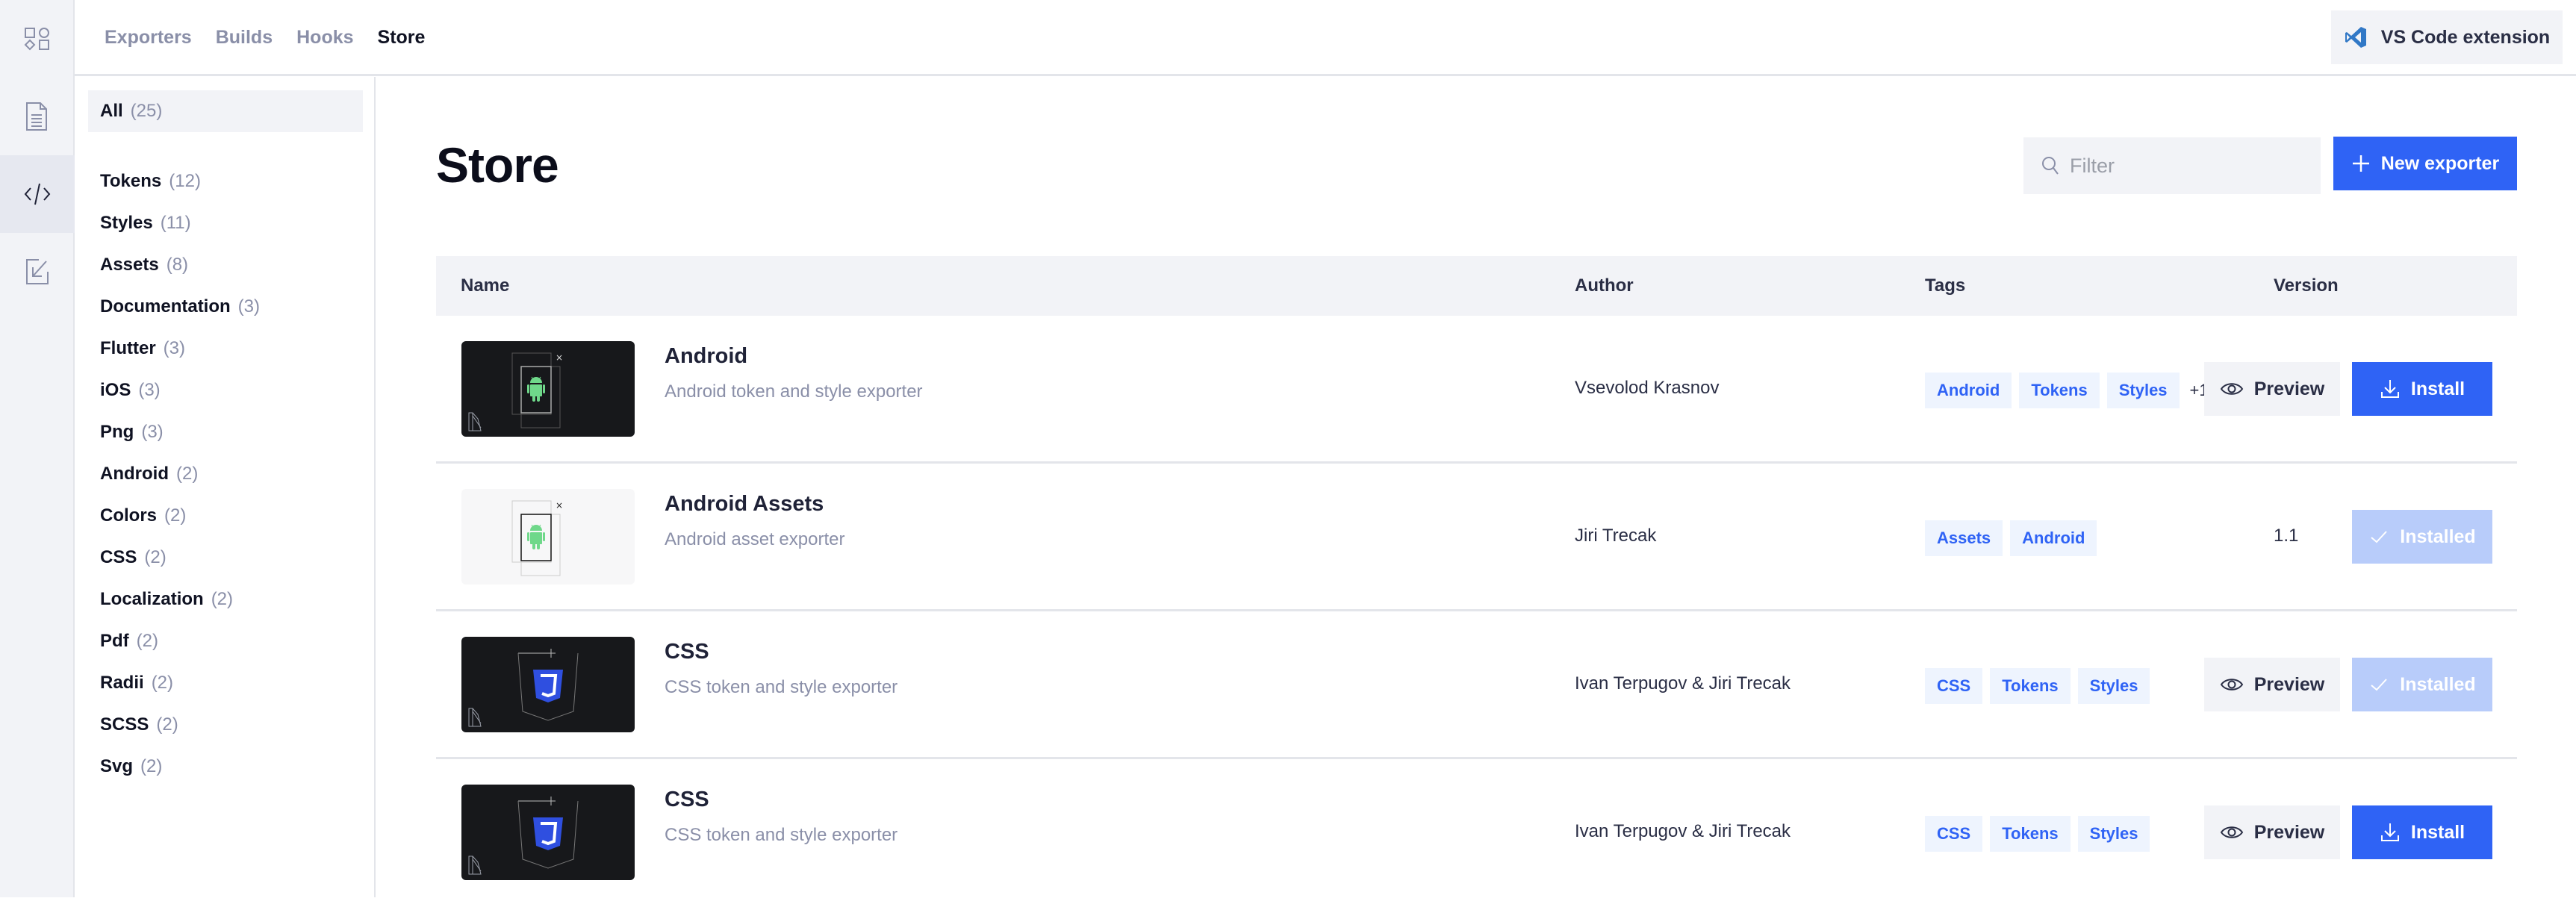 This screenshot has width=2576, height=907. What do you see at coordinates (1604, 286) in the screenshot?
I see `column-header-author: Author` at bounding box center [1604, 286].